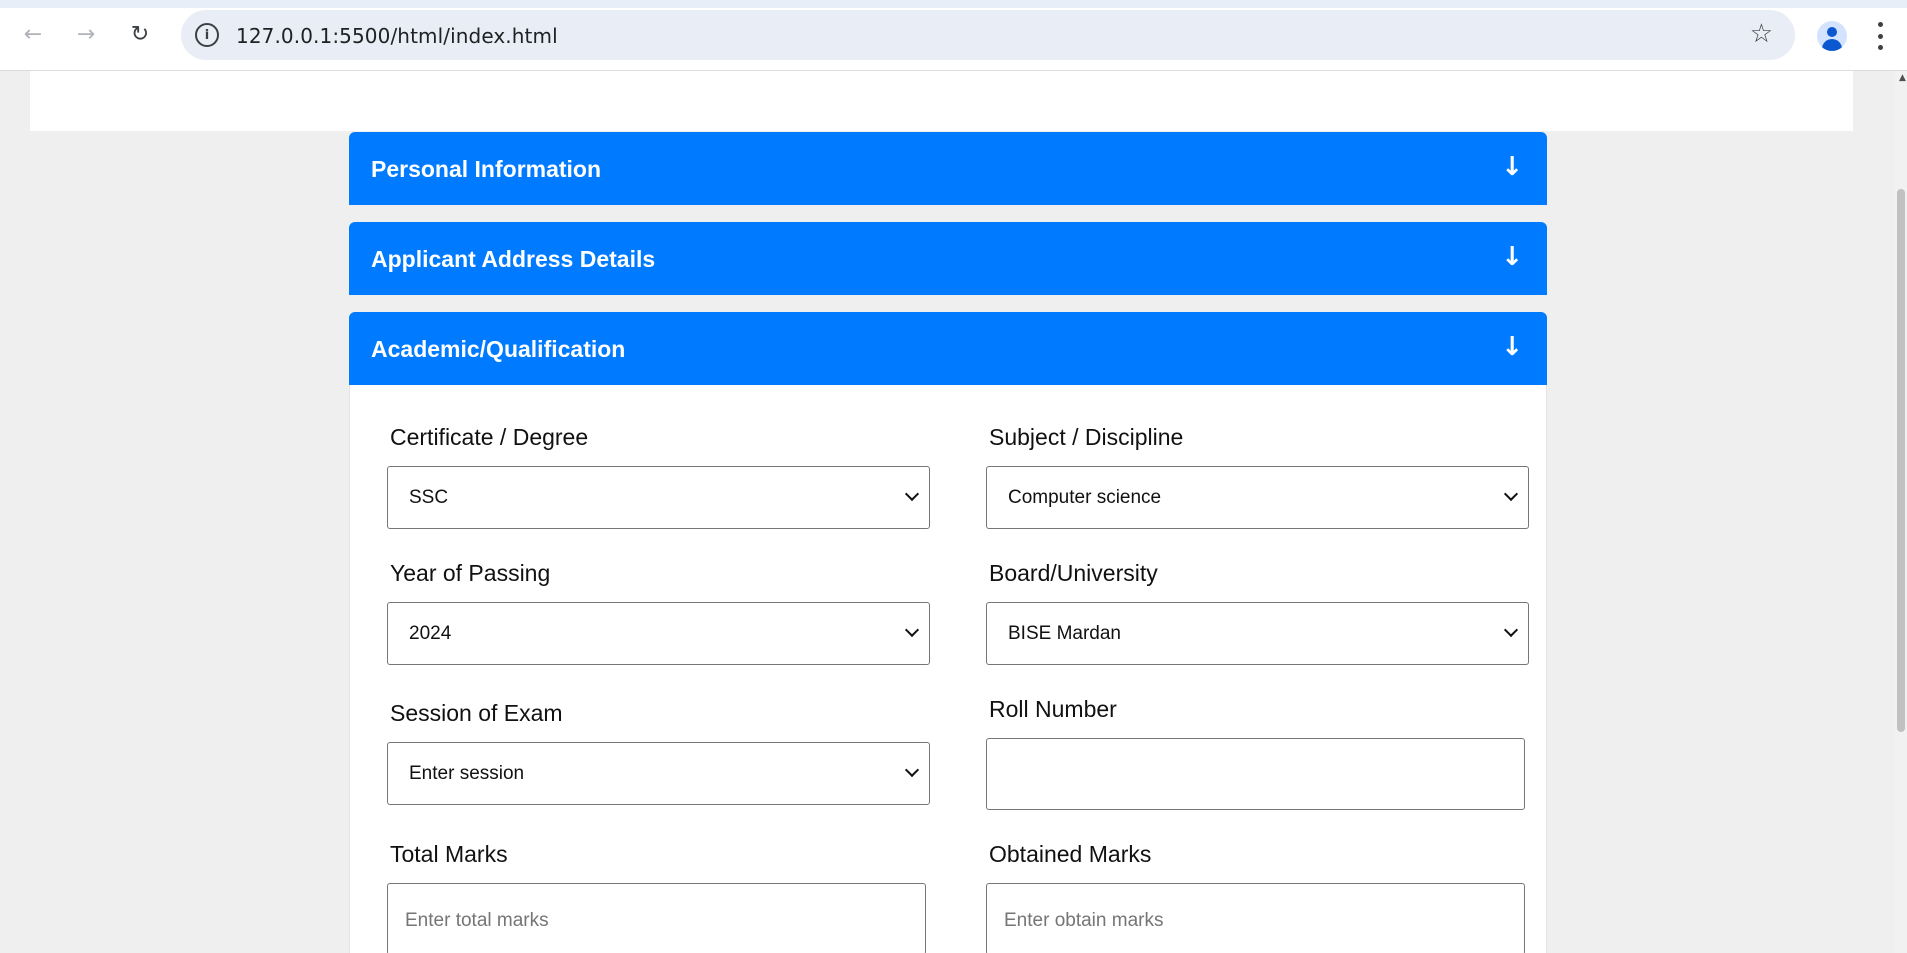  What do you see at coordinates (1761, 34) in the screenshot?
I see `star-icon: ☆` at bounding box center [1761, 34].